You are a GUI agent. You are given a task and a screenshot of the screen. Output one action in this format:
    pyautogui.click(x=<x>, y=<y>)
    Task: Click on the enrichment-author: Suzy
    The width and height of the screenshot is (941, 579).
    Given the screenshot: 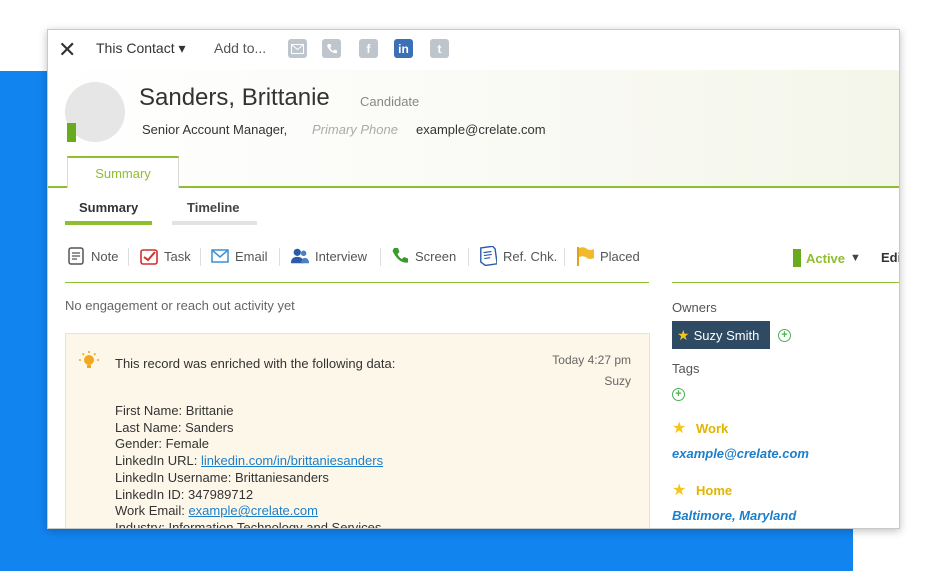 What is the action you would take?
    pyautogui.click(x=617, y=381)
    